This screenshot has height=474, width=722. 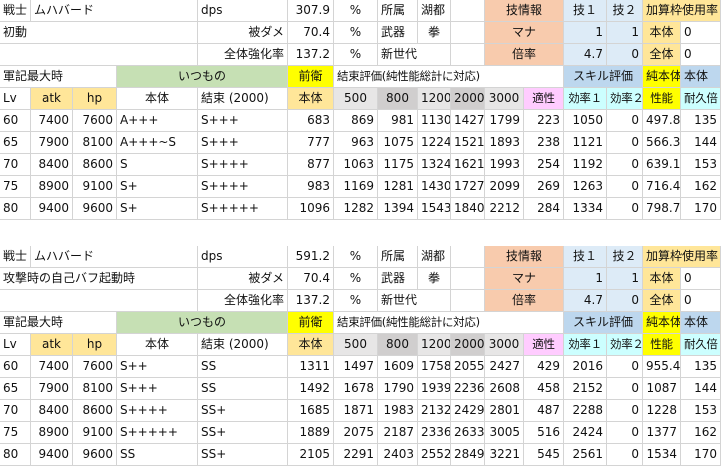 I want to click on table-cell: 1224, so click(x=434, y=143).